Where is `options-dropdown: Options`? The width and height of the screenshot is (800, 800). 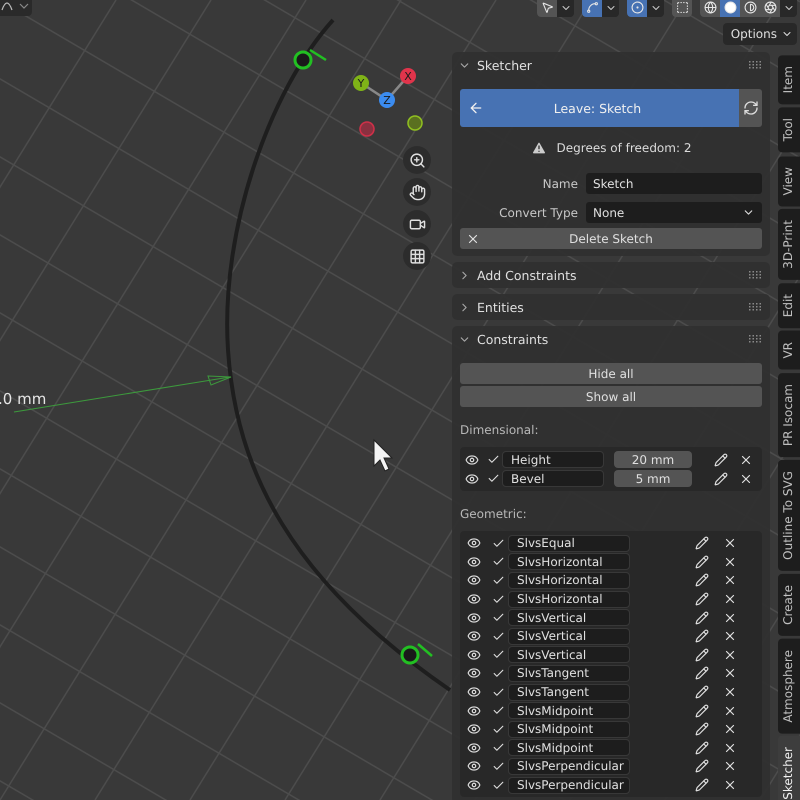
options-dropdown: Options is located at coordinates (759, 34).